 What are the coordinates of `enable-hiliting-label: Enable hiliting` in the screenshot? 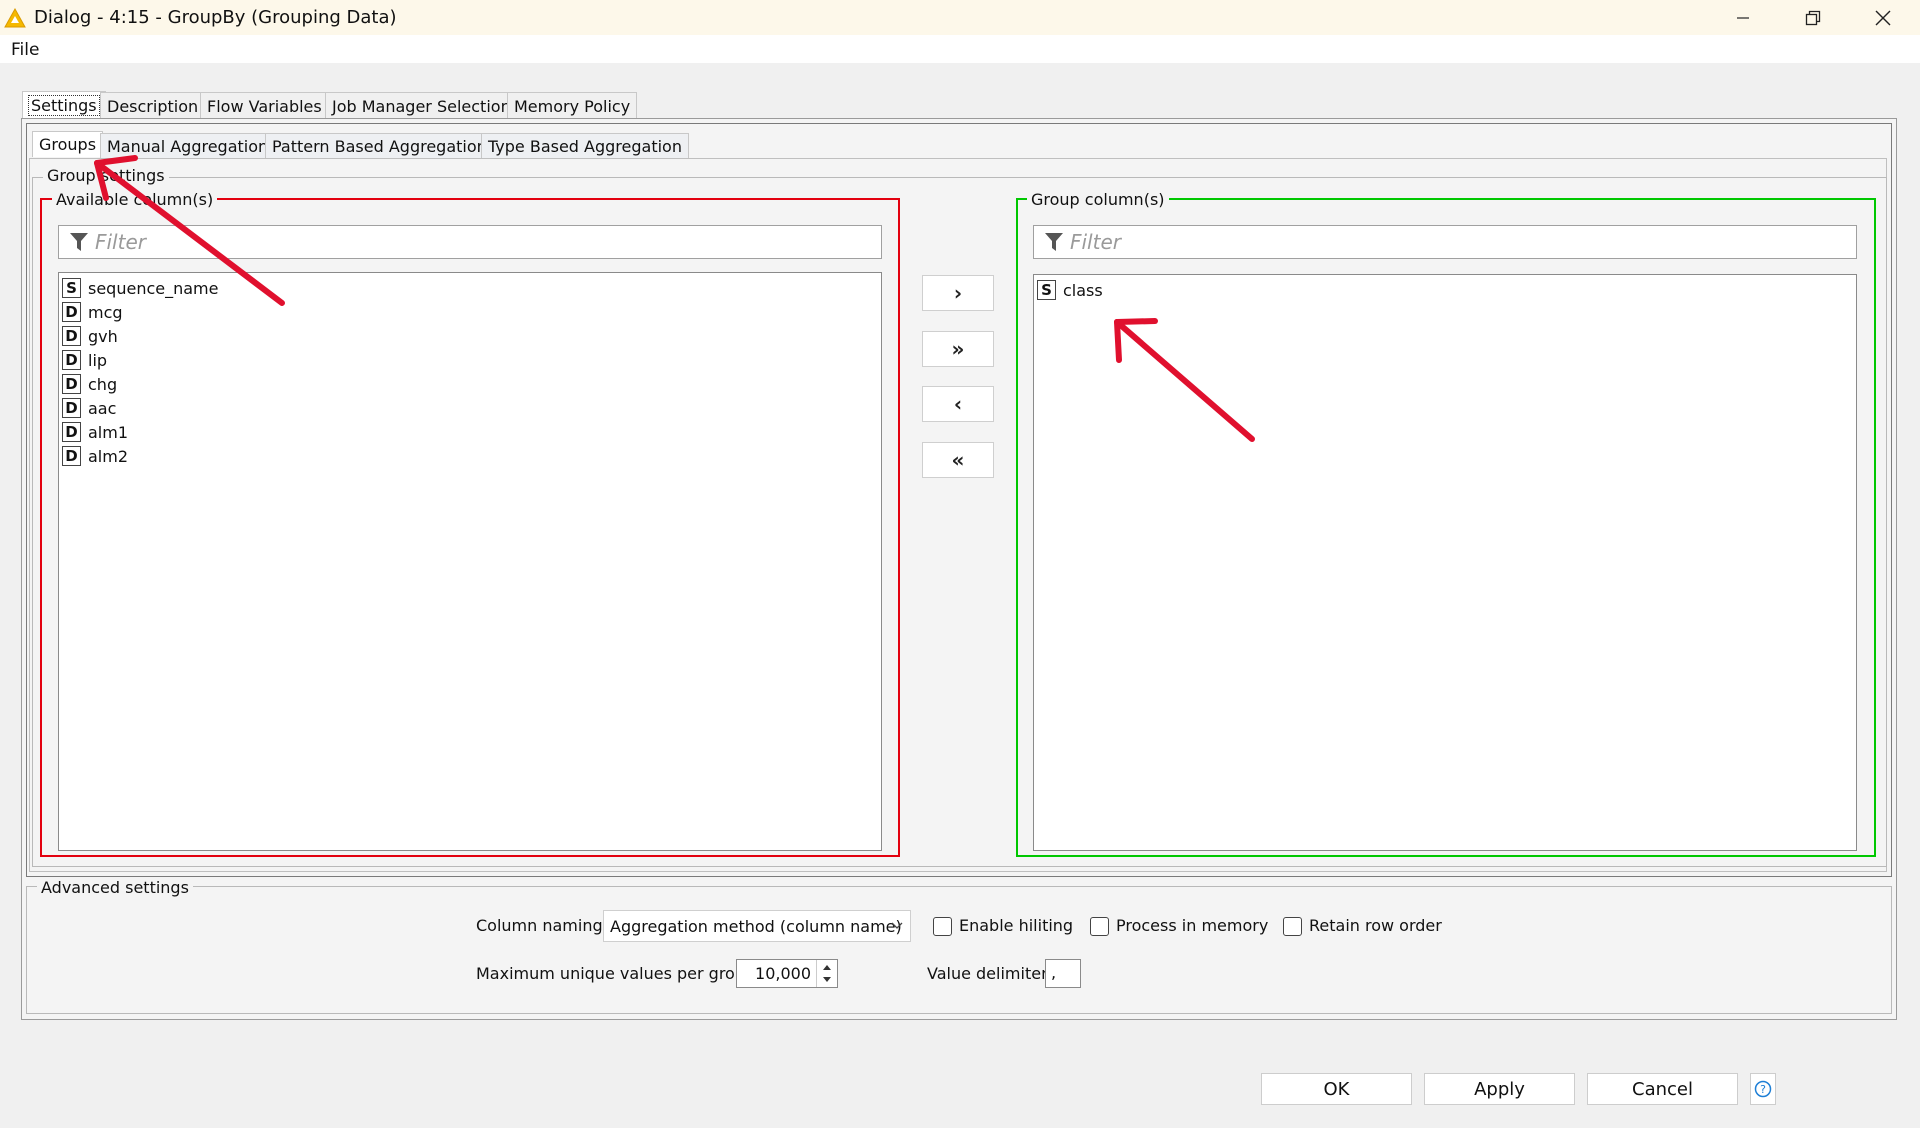 It's located at (1016, 925).